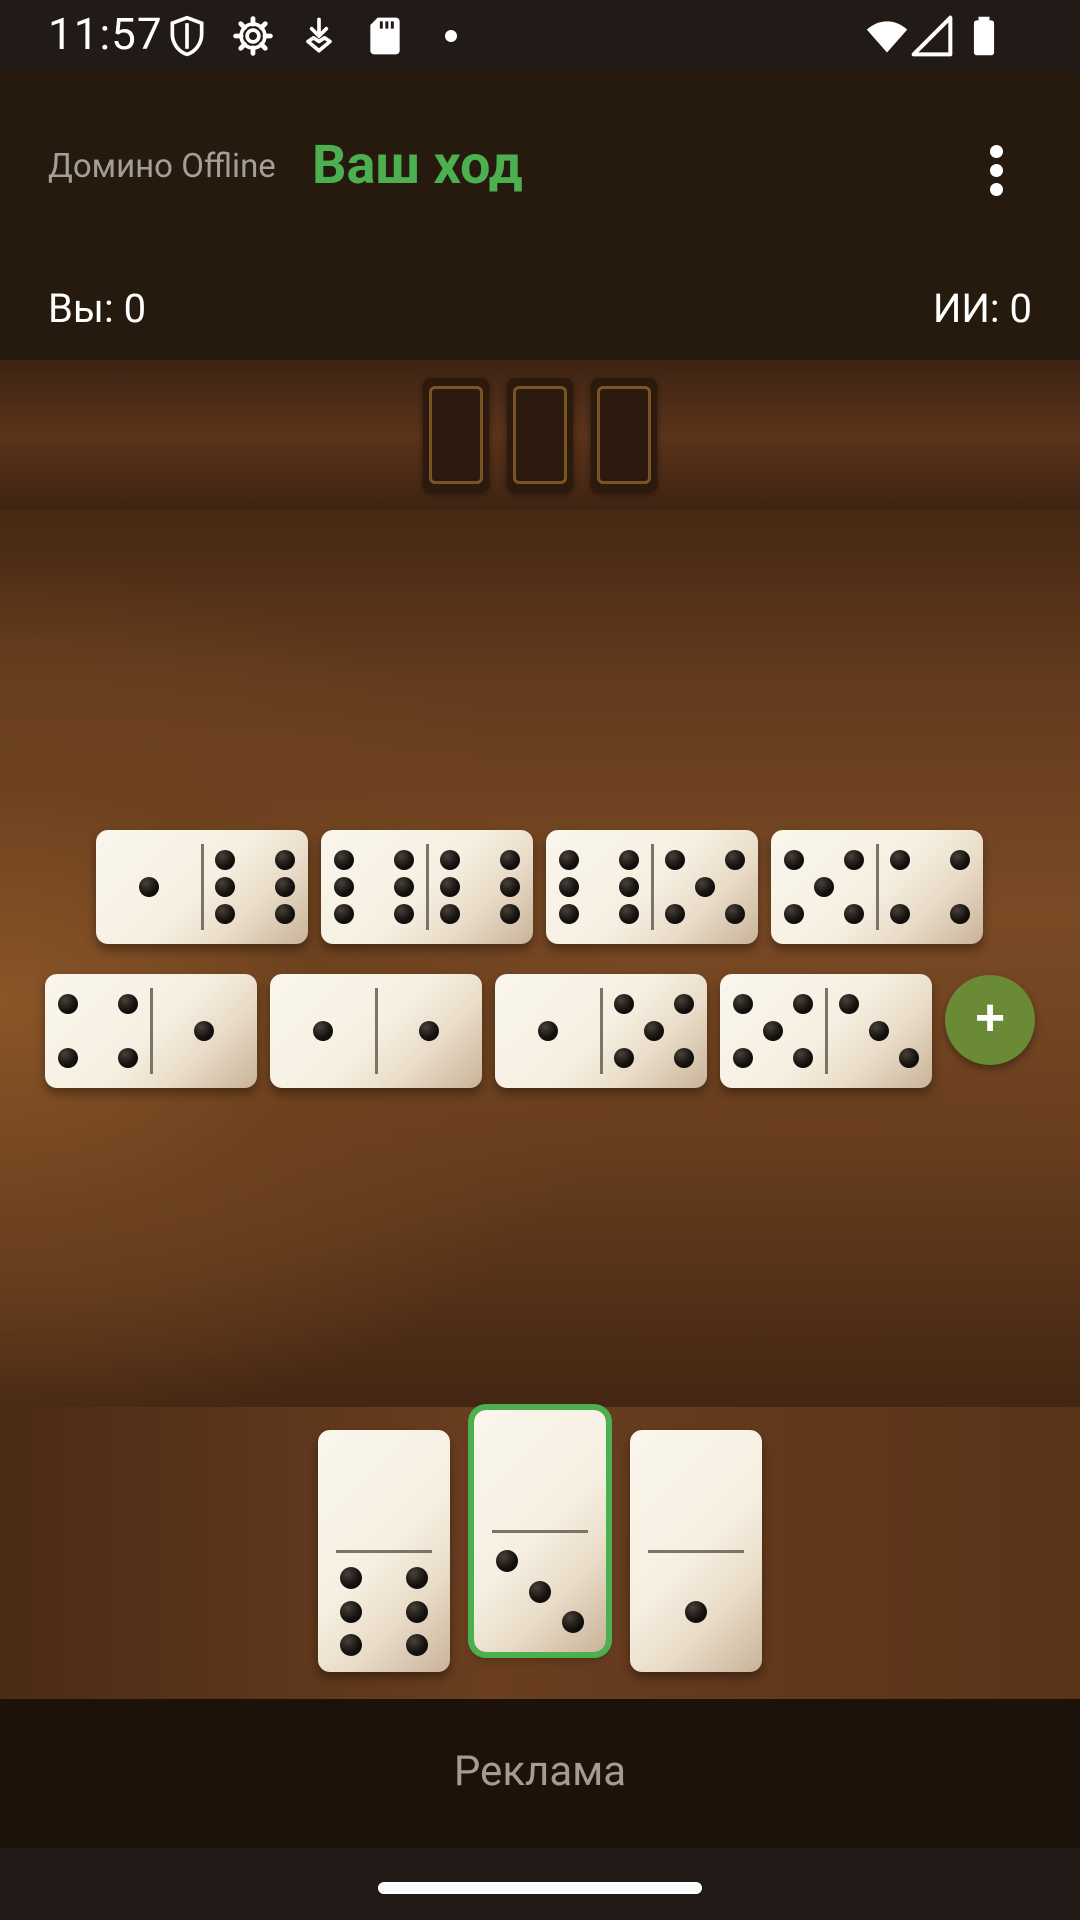  I want to click on signal-icon, so click(932, 36).